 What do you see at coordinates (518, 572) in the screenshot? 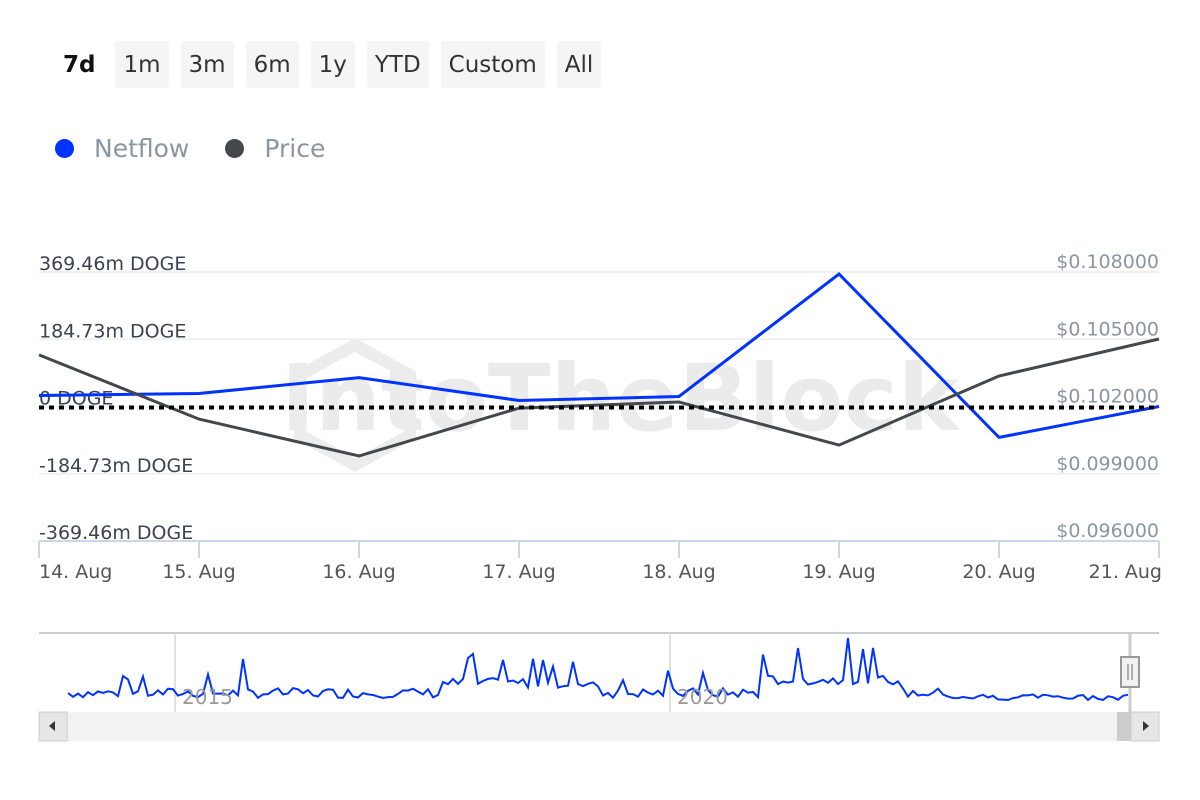
I see `x-axis-tick-label: 17. Aug` at bounding box center [518, 572].